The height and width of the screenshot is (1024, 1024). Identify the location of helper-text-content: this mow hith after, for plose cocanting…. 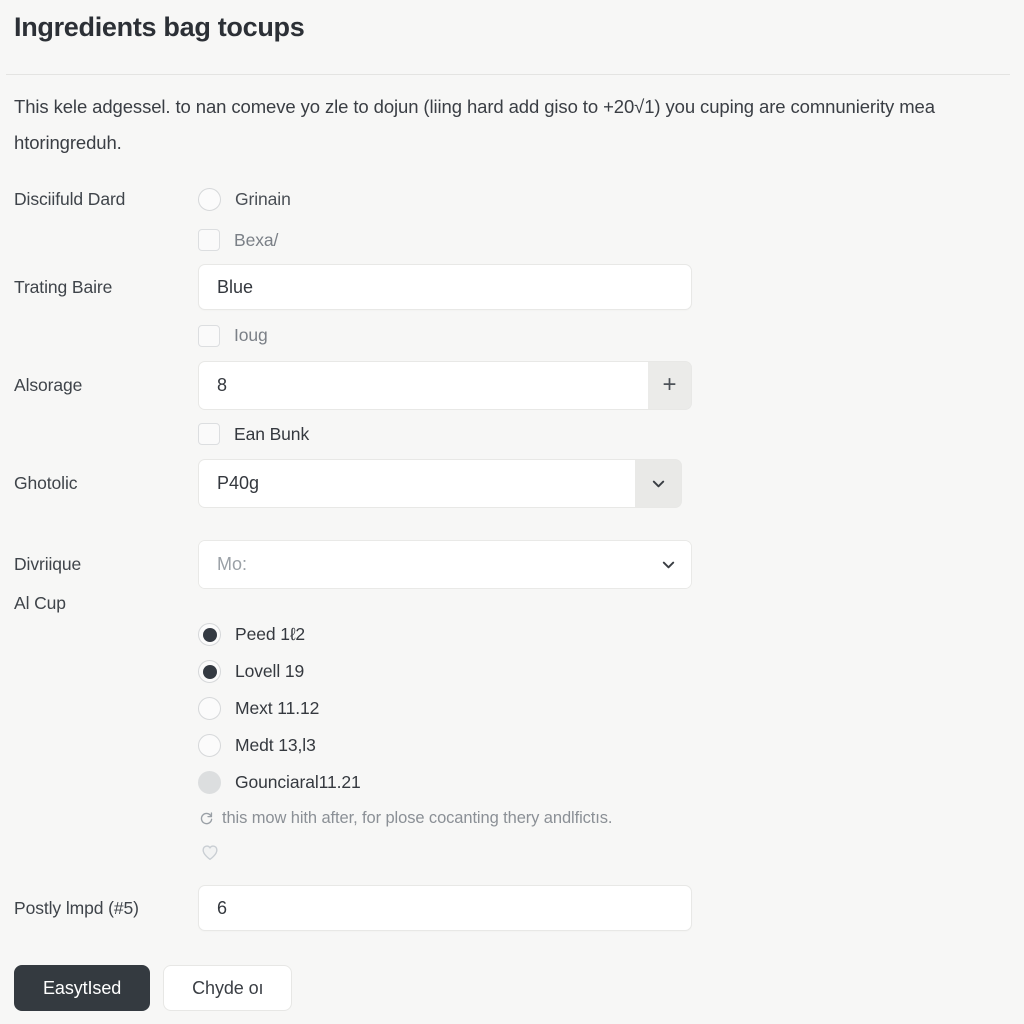
(417, 818).